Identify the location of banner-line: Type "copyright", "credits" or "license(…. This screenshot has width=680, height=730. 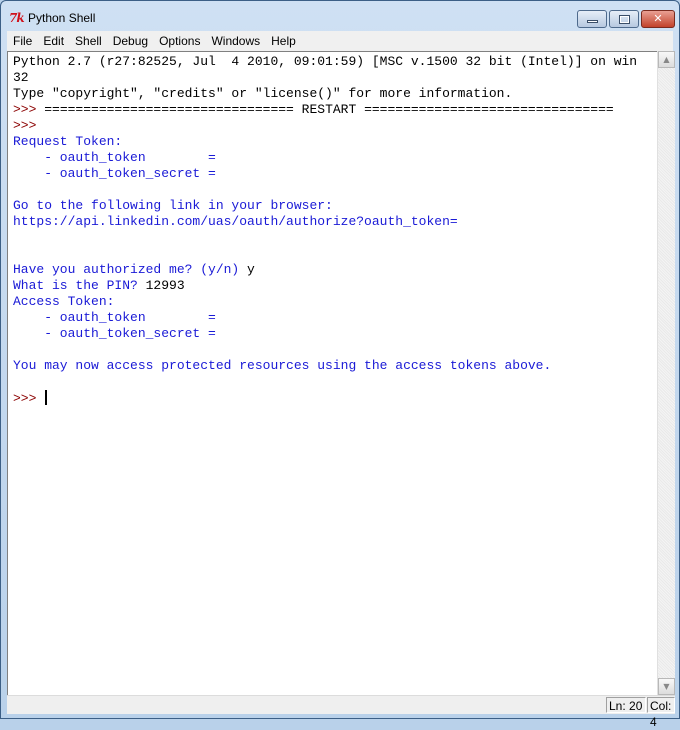
(263, 93).